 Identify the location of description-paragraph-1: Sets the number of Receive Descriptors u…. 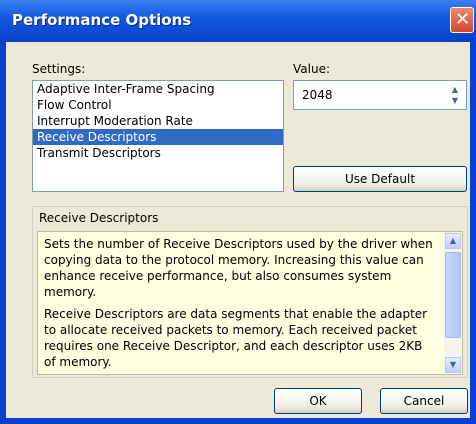
(238, 268).